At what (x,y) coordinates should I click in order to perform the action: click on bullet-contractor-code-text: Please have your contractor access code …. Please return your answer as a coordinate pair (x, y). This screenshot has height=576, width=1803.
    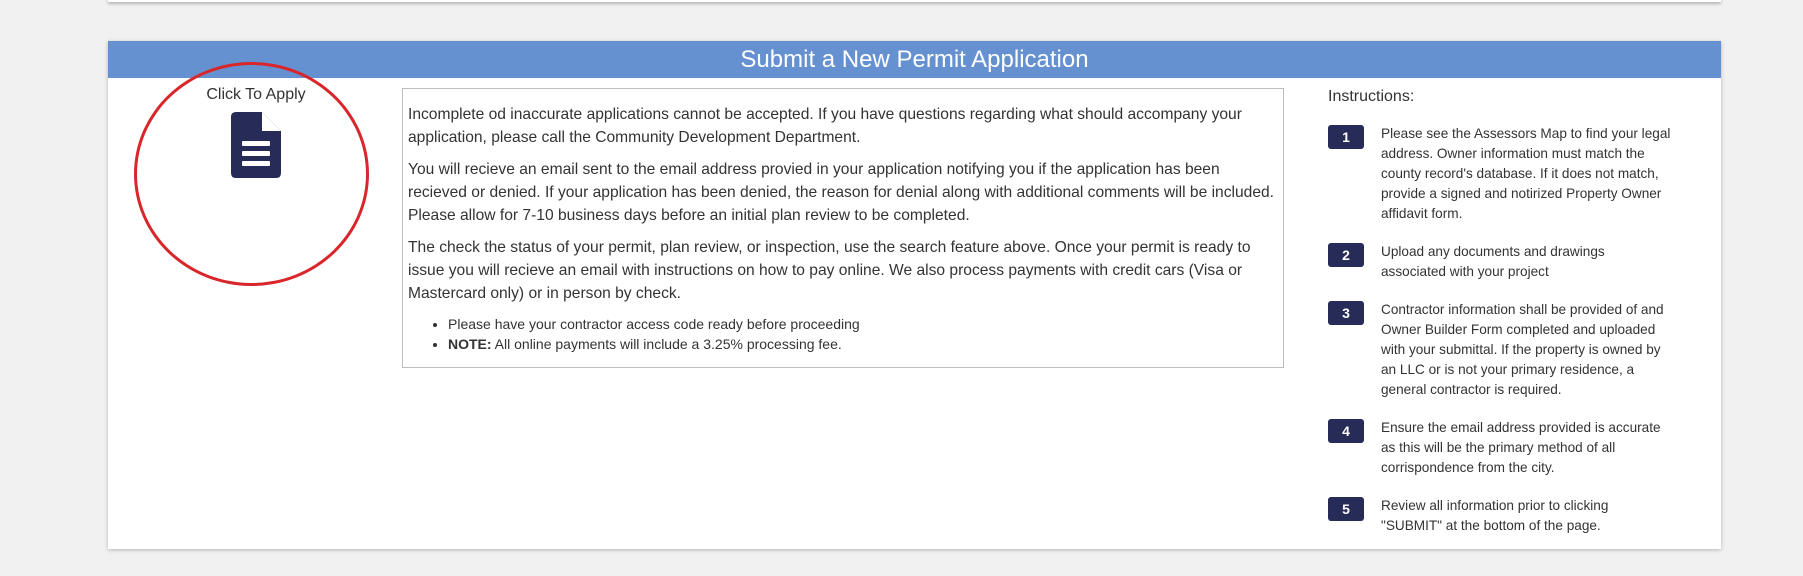
    Looking at the image, I should click on (654, 324).